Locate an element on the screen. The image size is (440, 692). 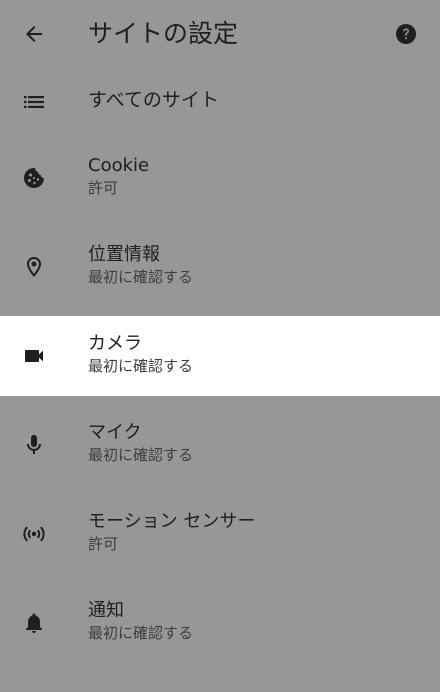
app-bar: サイトの設定 is located at coordinates (220, 34).